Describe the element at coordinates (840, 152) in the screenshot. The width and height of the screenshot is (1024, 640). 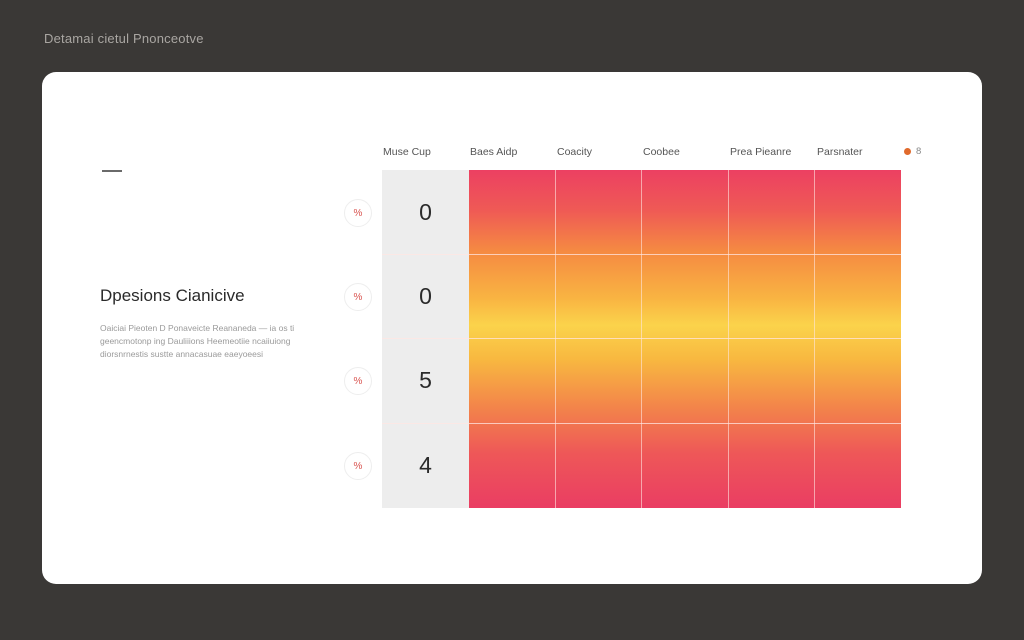
I see `column-header-6: Parsnater` at that location.